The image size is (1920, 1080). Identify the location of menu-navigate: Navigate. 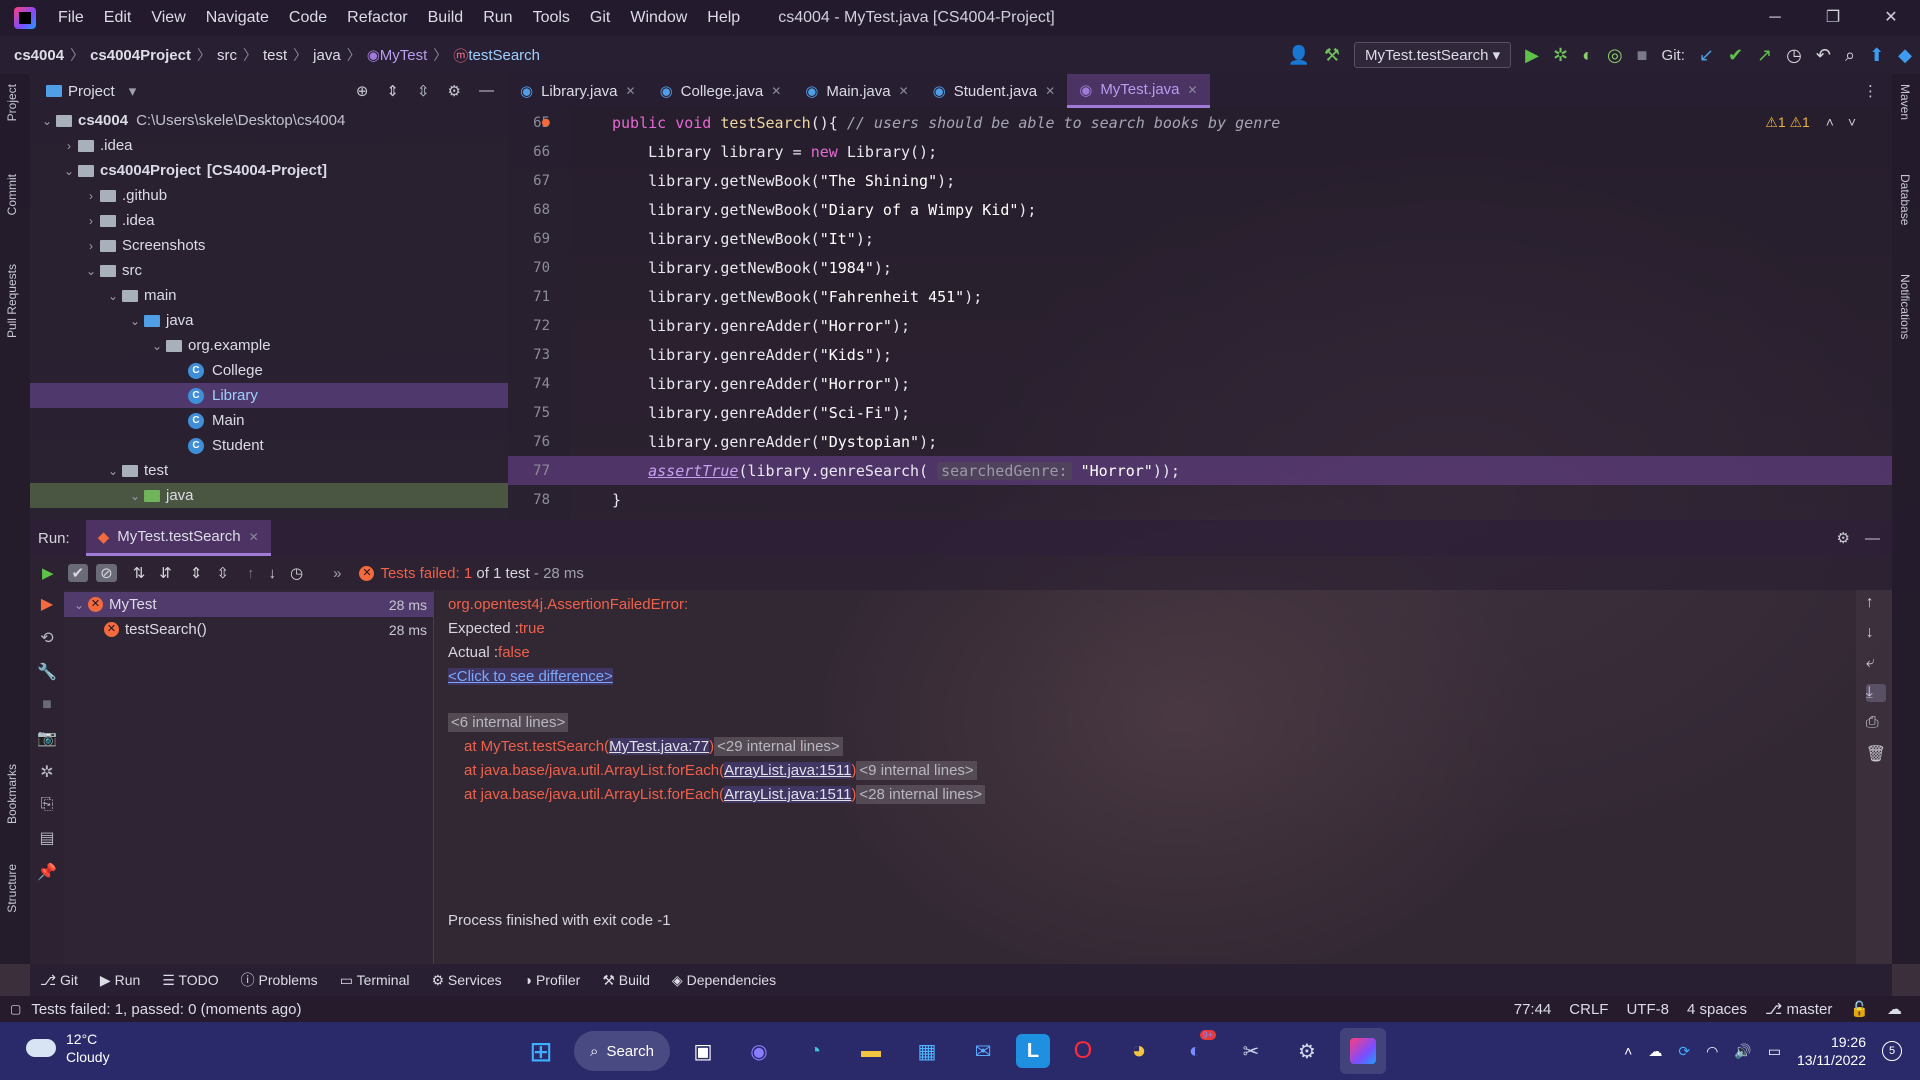
(237, 18).